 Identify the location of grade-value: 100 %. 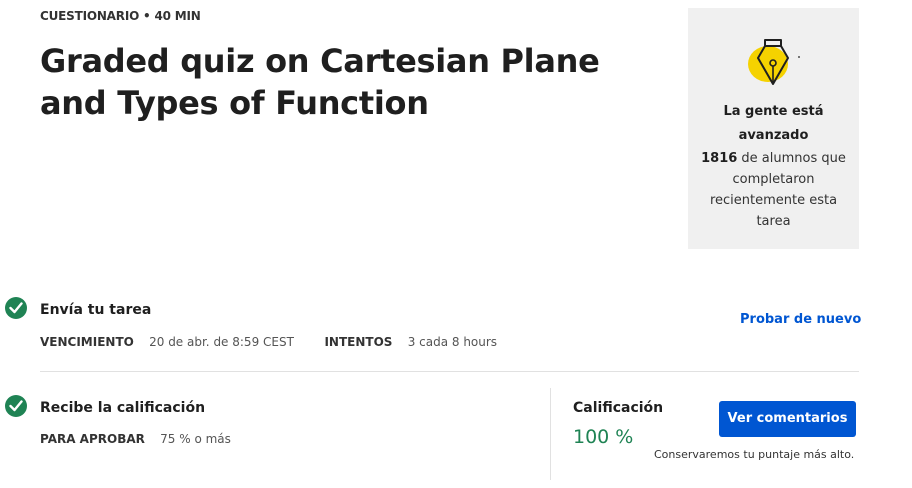
(603, 437).